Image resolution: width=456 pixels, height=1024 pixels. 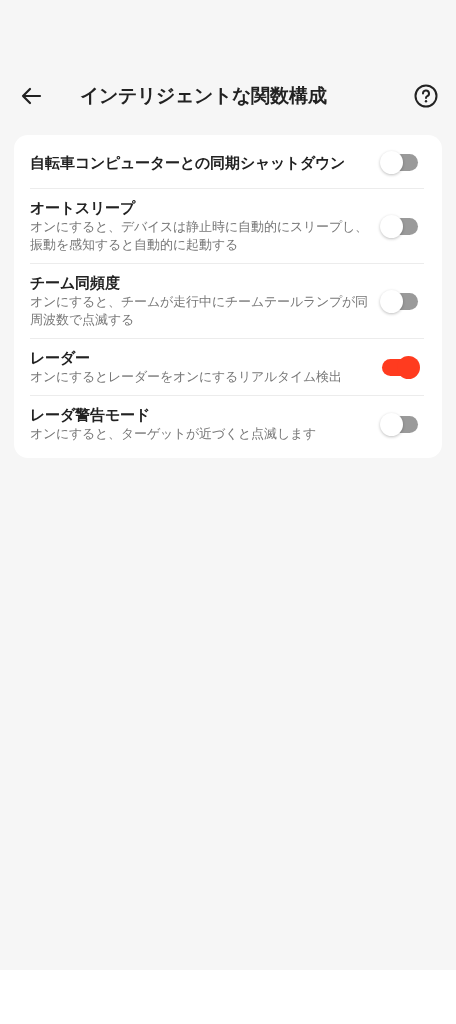 I want to click on setting-title: チーム同頻度, so click(x=75, y=283).